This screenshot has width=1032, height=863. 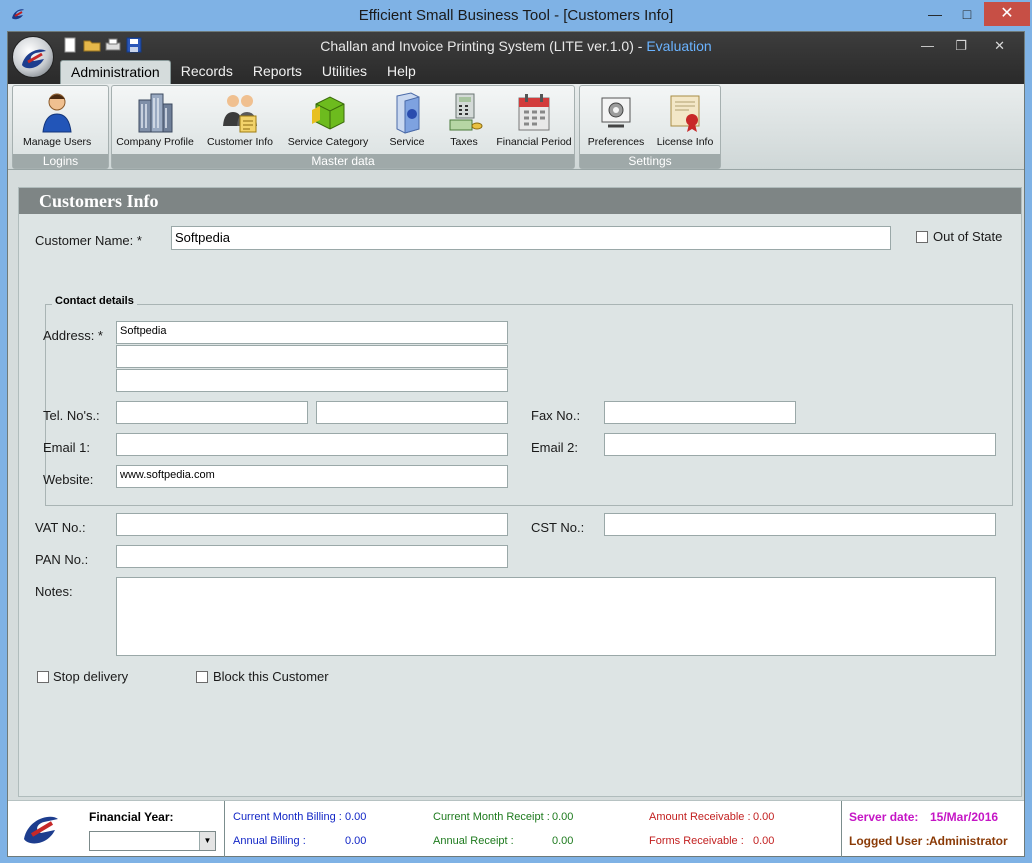 I want to click on ribbon-group-logins: Manage Users Logins, so click(x=60, y=127).